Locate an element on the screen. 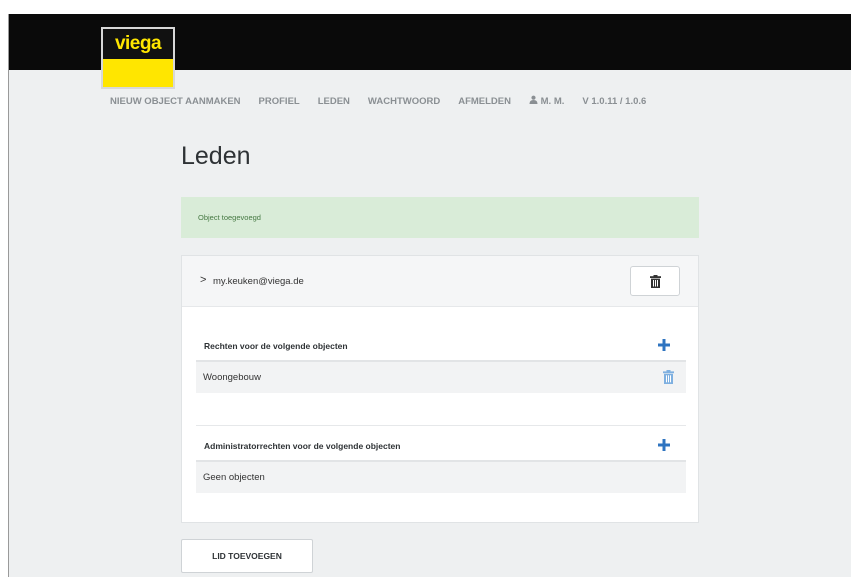 This screenshot has height=577, width=858. page-title: Leden is located at coordinates (216, 156).